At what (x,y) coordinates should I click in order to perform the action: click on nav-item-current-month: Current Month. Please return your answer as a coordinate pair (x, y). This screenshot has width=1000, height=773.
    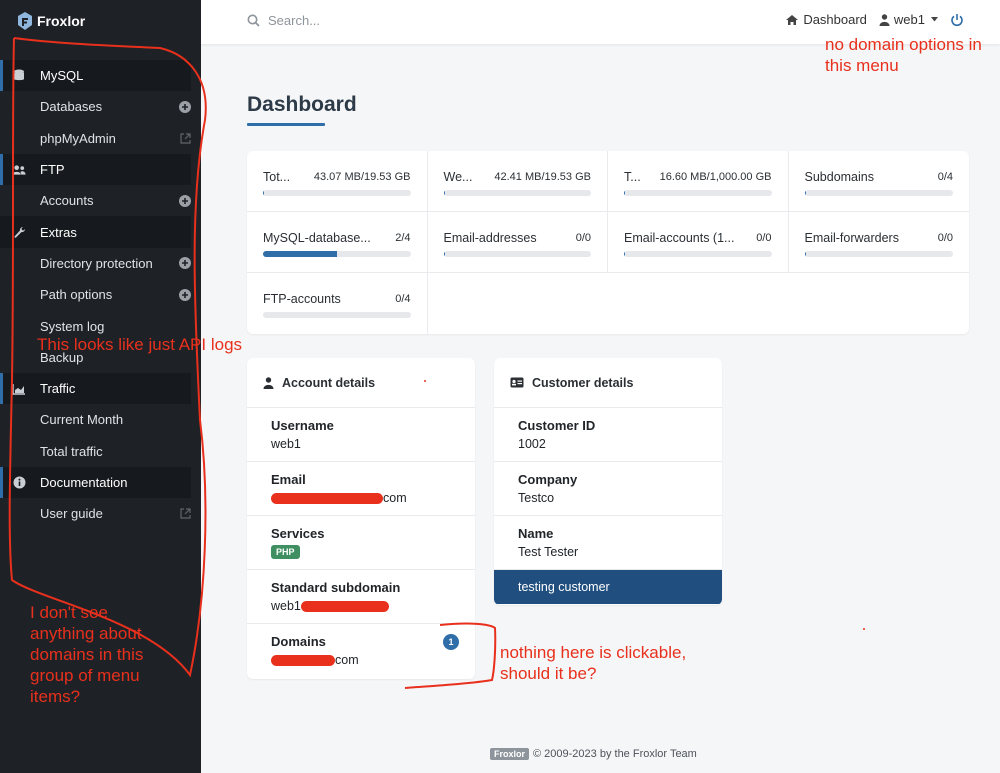
    Looking at the image, I should click on (95, 420).